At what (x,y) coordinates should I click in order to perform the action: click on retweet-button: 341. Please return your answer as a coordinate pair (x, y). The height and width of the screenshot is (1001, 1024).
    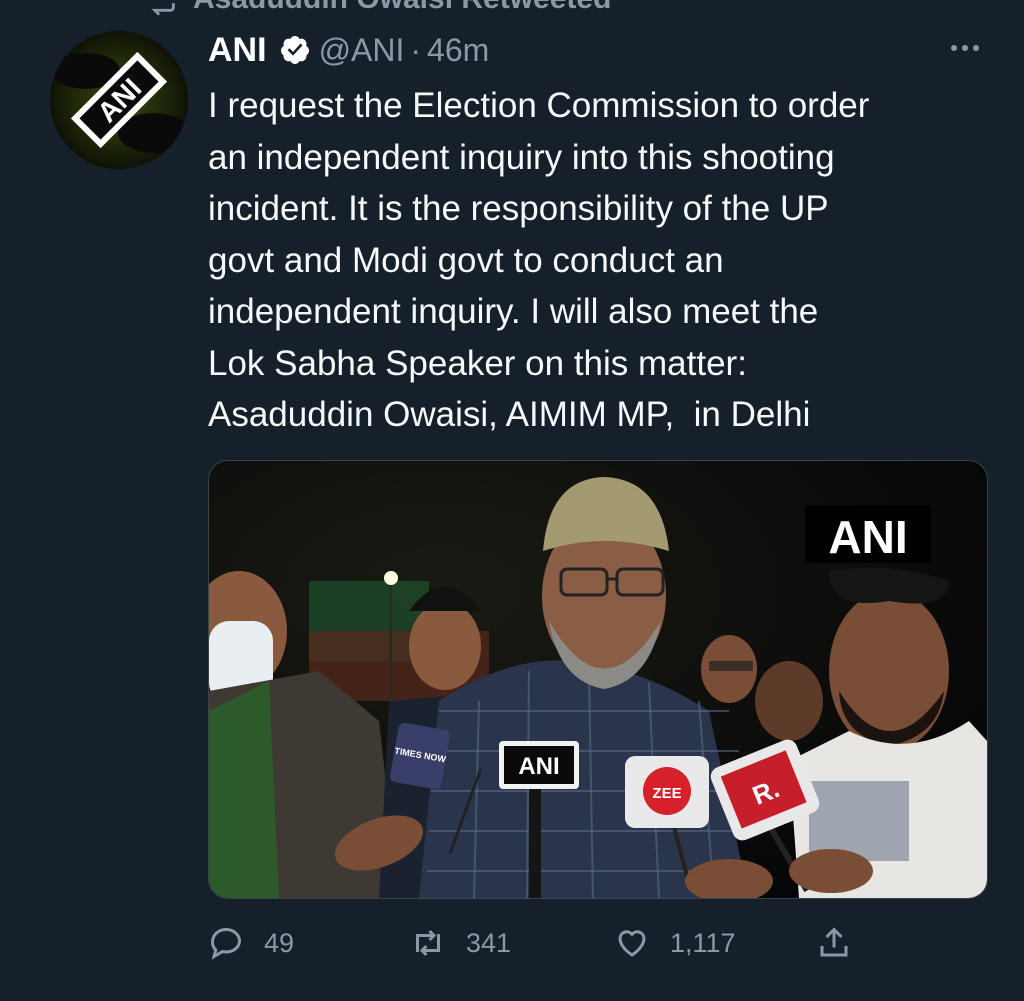
    Looking at the image, I should click on (460, 943).